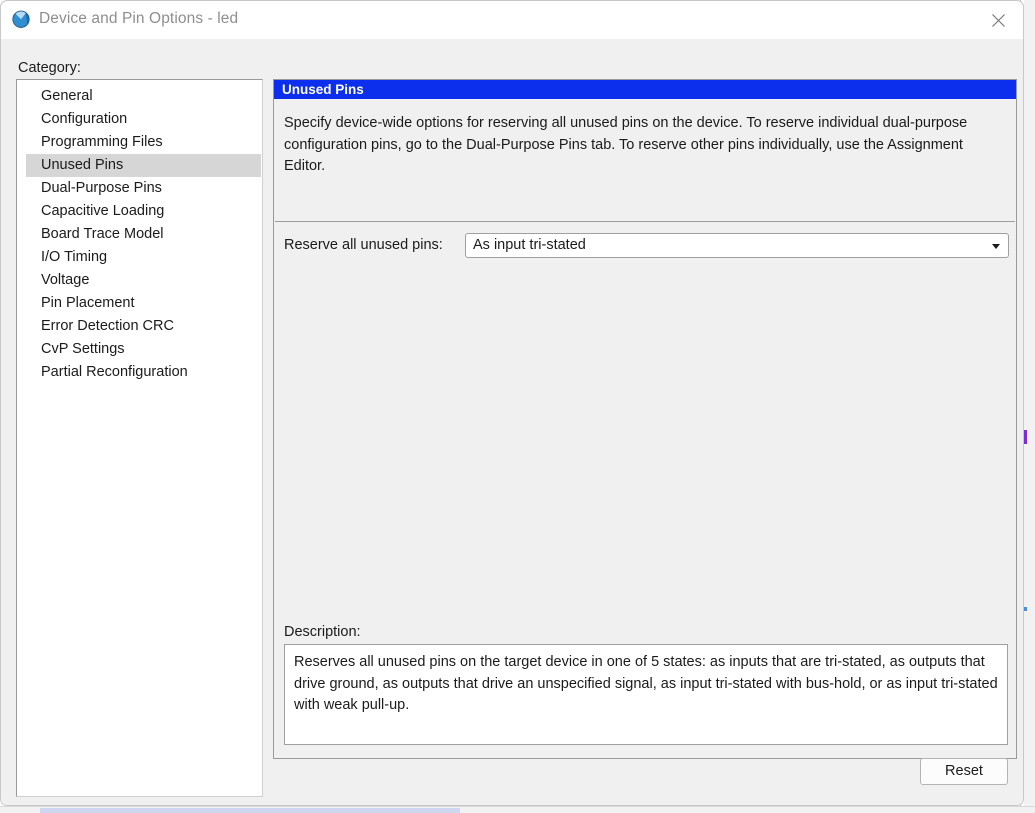 This screenshot has width=1035, height=813. What do you see at coordinates (737, 245) in the screenshot?
I see `reserve-unused-pins-select: As input tri-stated` at bounding box center [737, 245].